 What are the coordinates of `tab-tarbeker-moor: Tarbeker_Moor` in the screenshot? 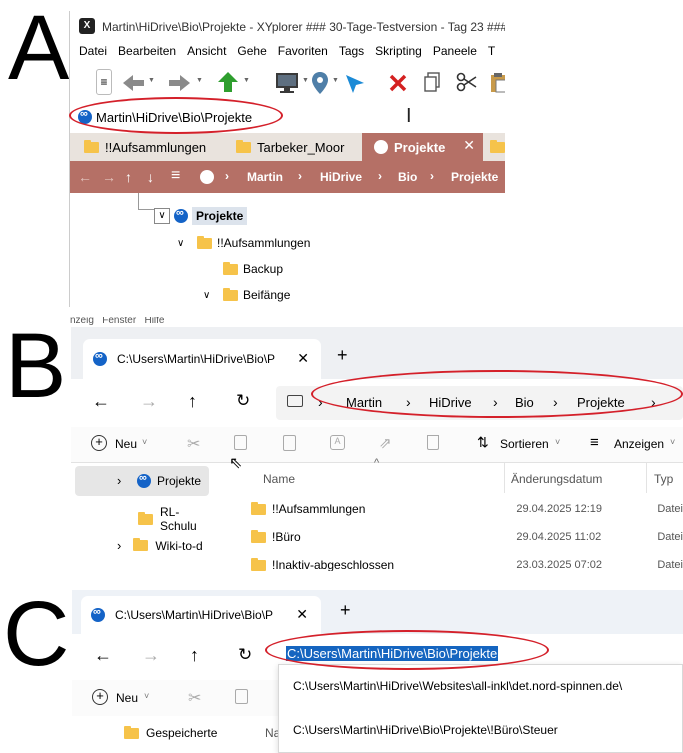 It's located at (293, 147).